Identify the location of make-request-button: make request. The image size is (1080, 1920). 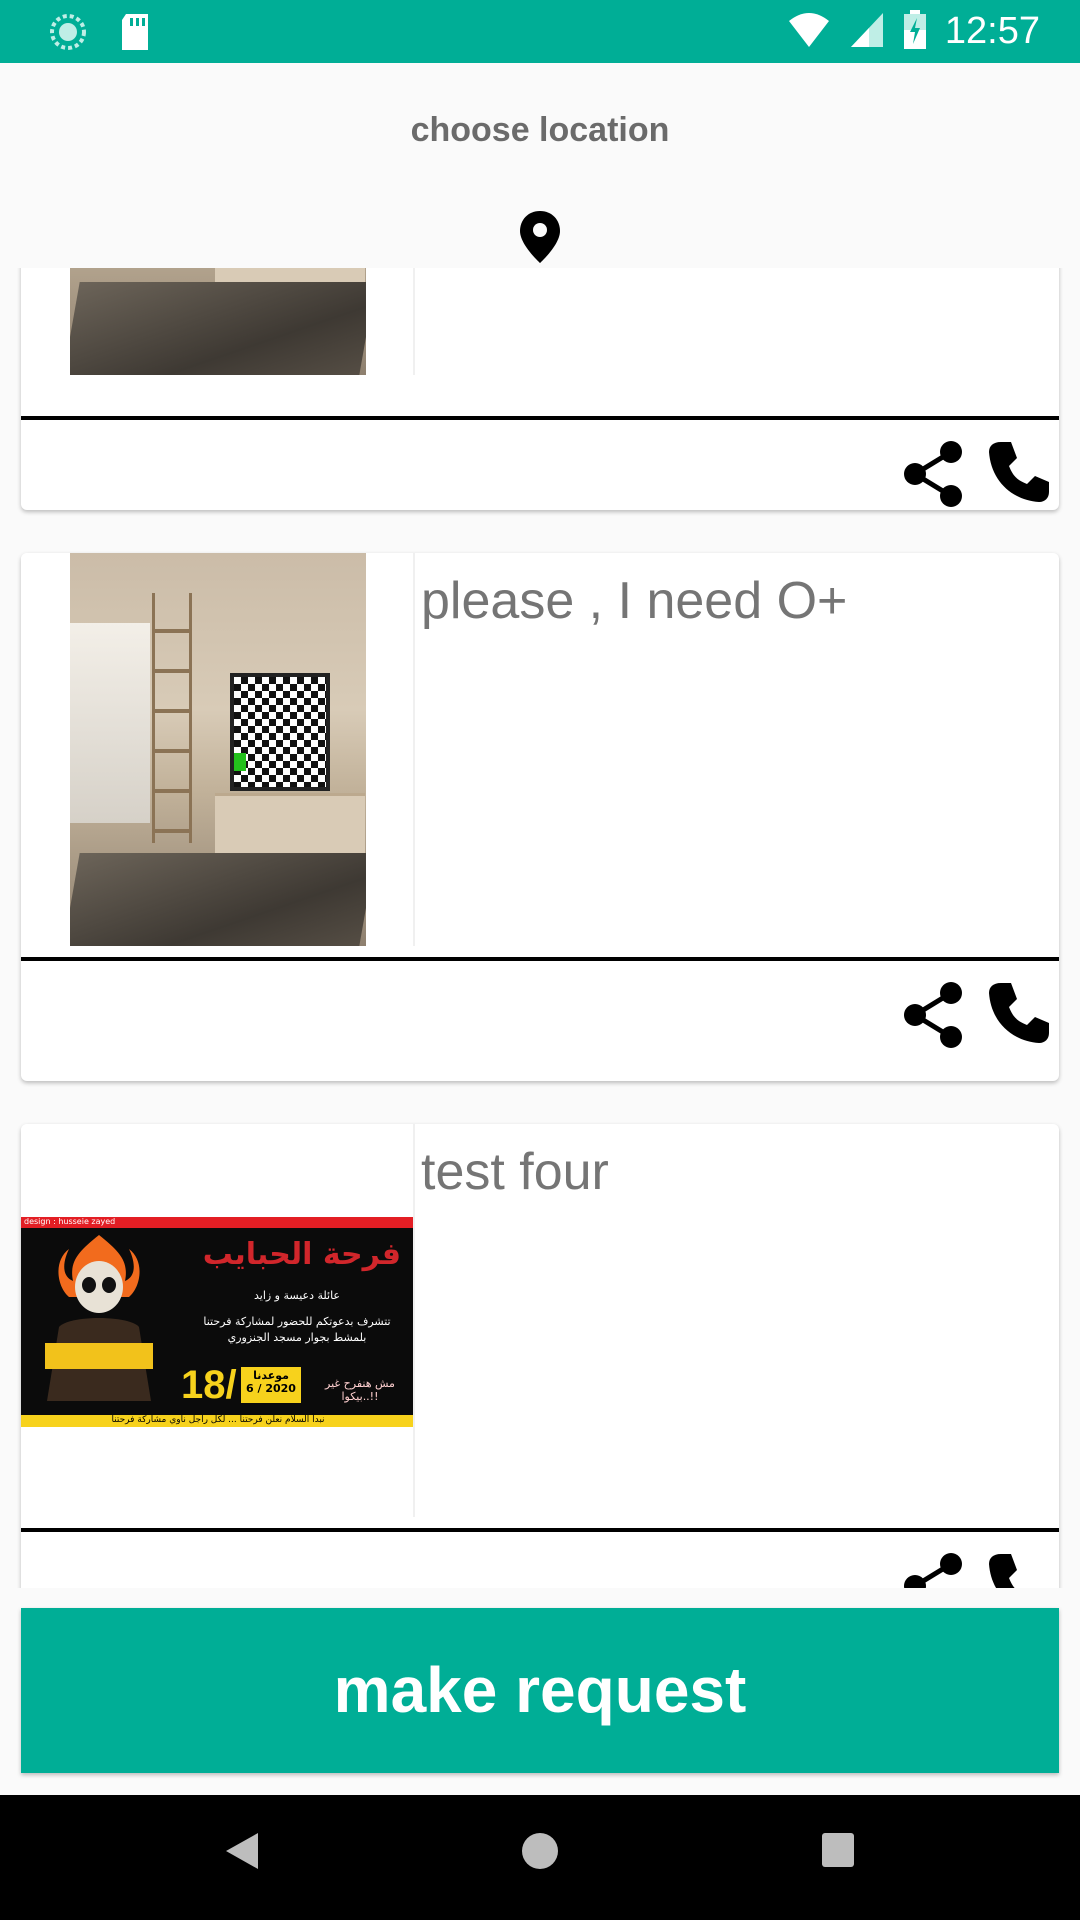
(540, 1690).